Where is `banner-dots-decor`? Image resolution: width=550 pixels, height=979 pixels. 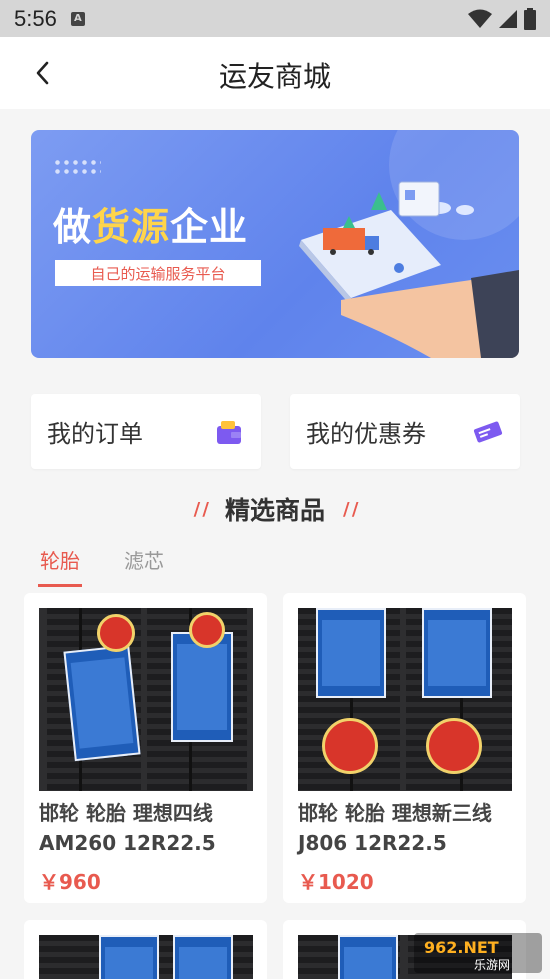 banner-dots-decor is located at coordinates (77, 167).